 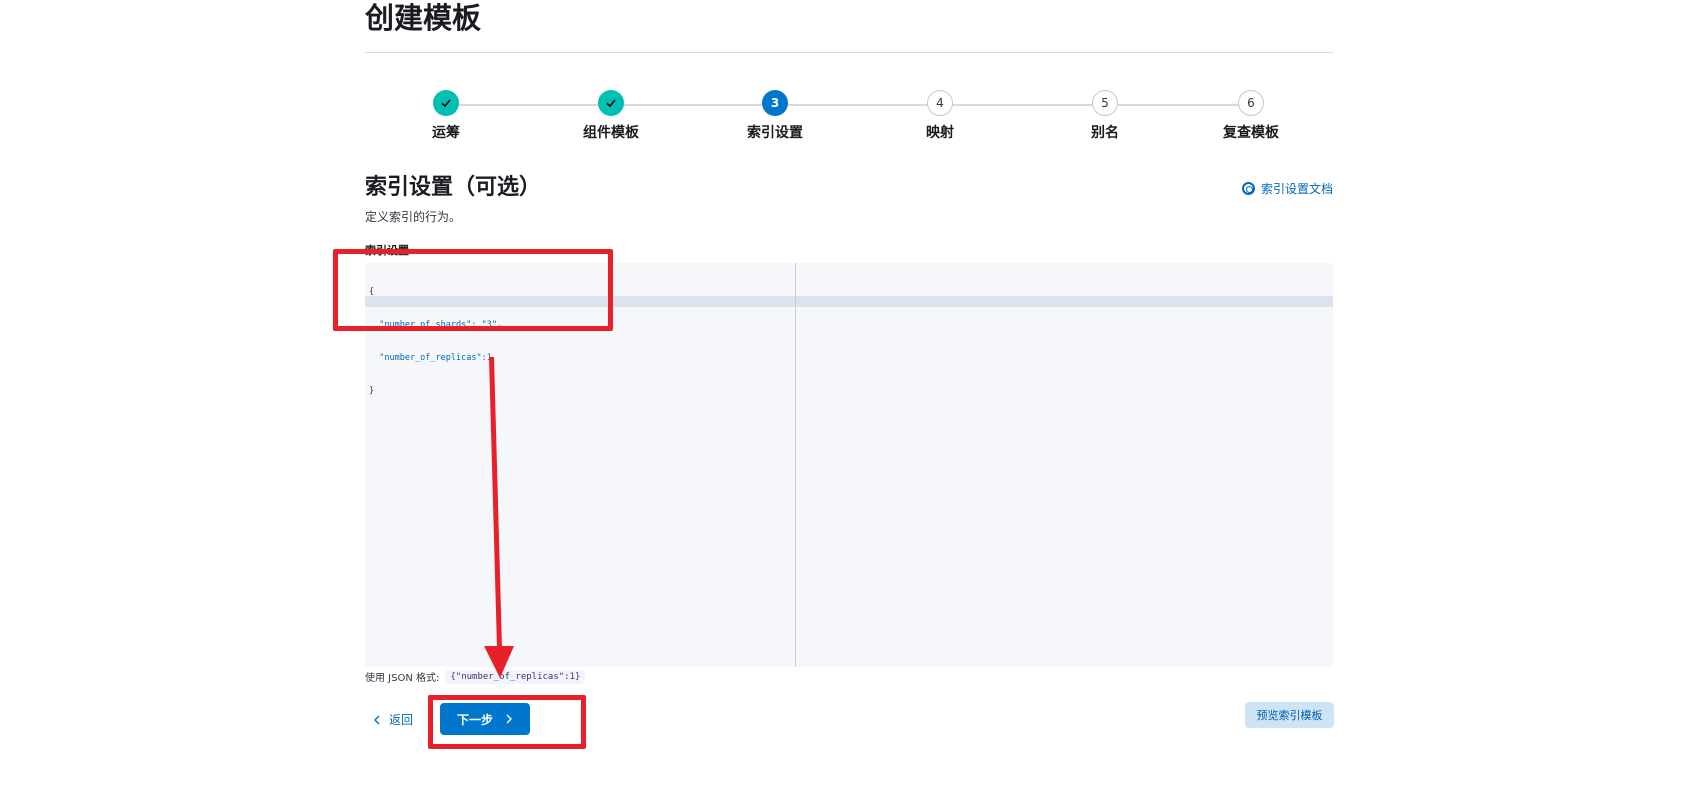 What do you see at coordinates (940, 103) in the screenshot?
I see `step-4-indicator: 4` at bounding box center [940, 103].